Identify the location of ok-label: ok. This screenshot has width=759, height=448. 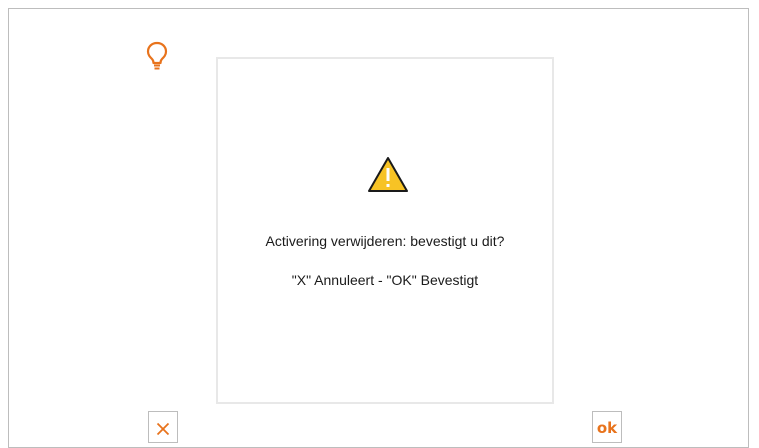
(607, 428).